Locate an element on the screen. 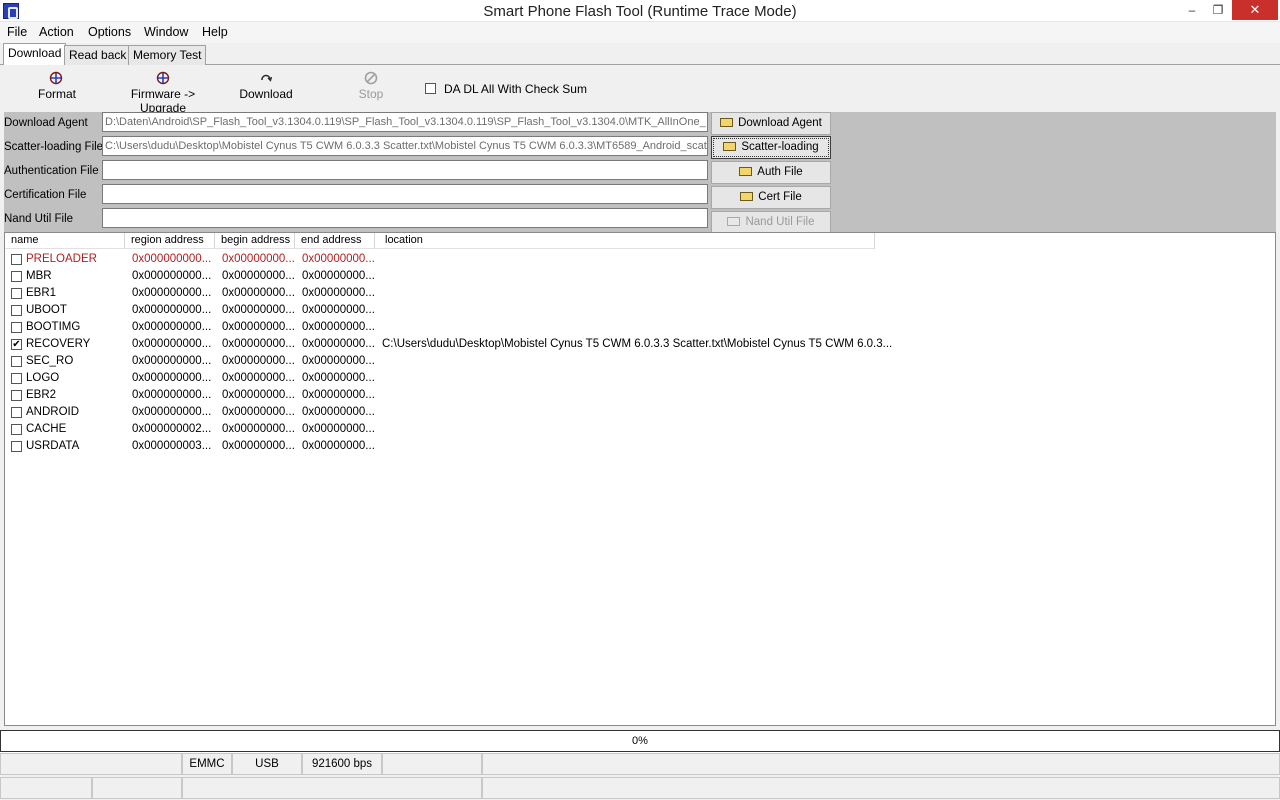 This screenshot has height=800, width=1280. row-name: USRDATA is located at coordinates (53, 446).